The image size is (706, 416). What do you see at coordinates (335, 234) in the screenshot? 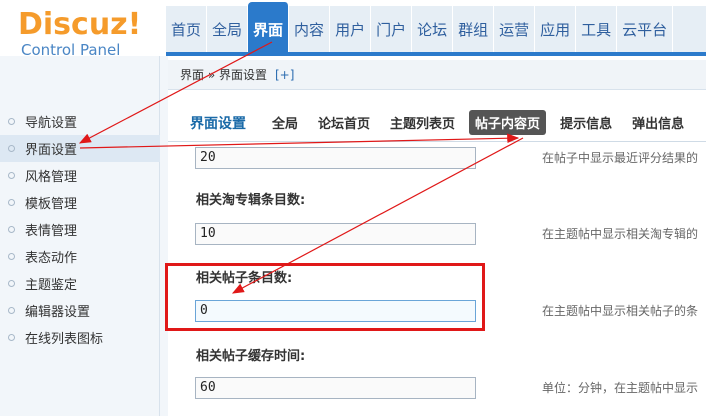
I see `related-collections-input: 10` at bounding box center [335, 234].